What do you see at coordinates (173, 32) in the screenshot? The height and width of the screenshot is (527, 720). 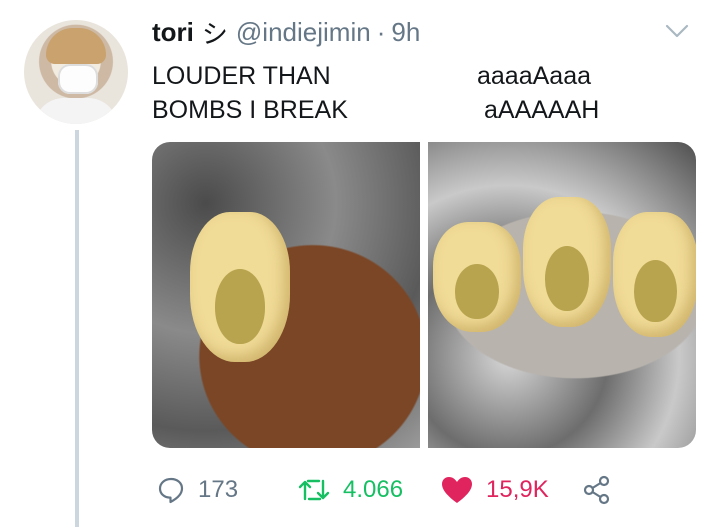 I see `display-name: tori` at bounding box center [173, 32].